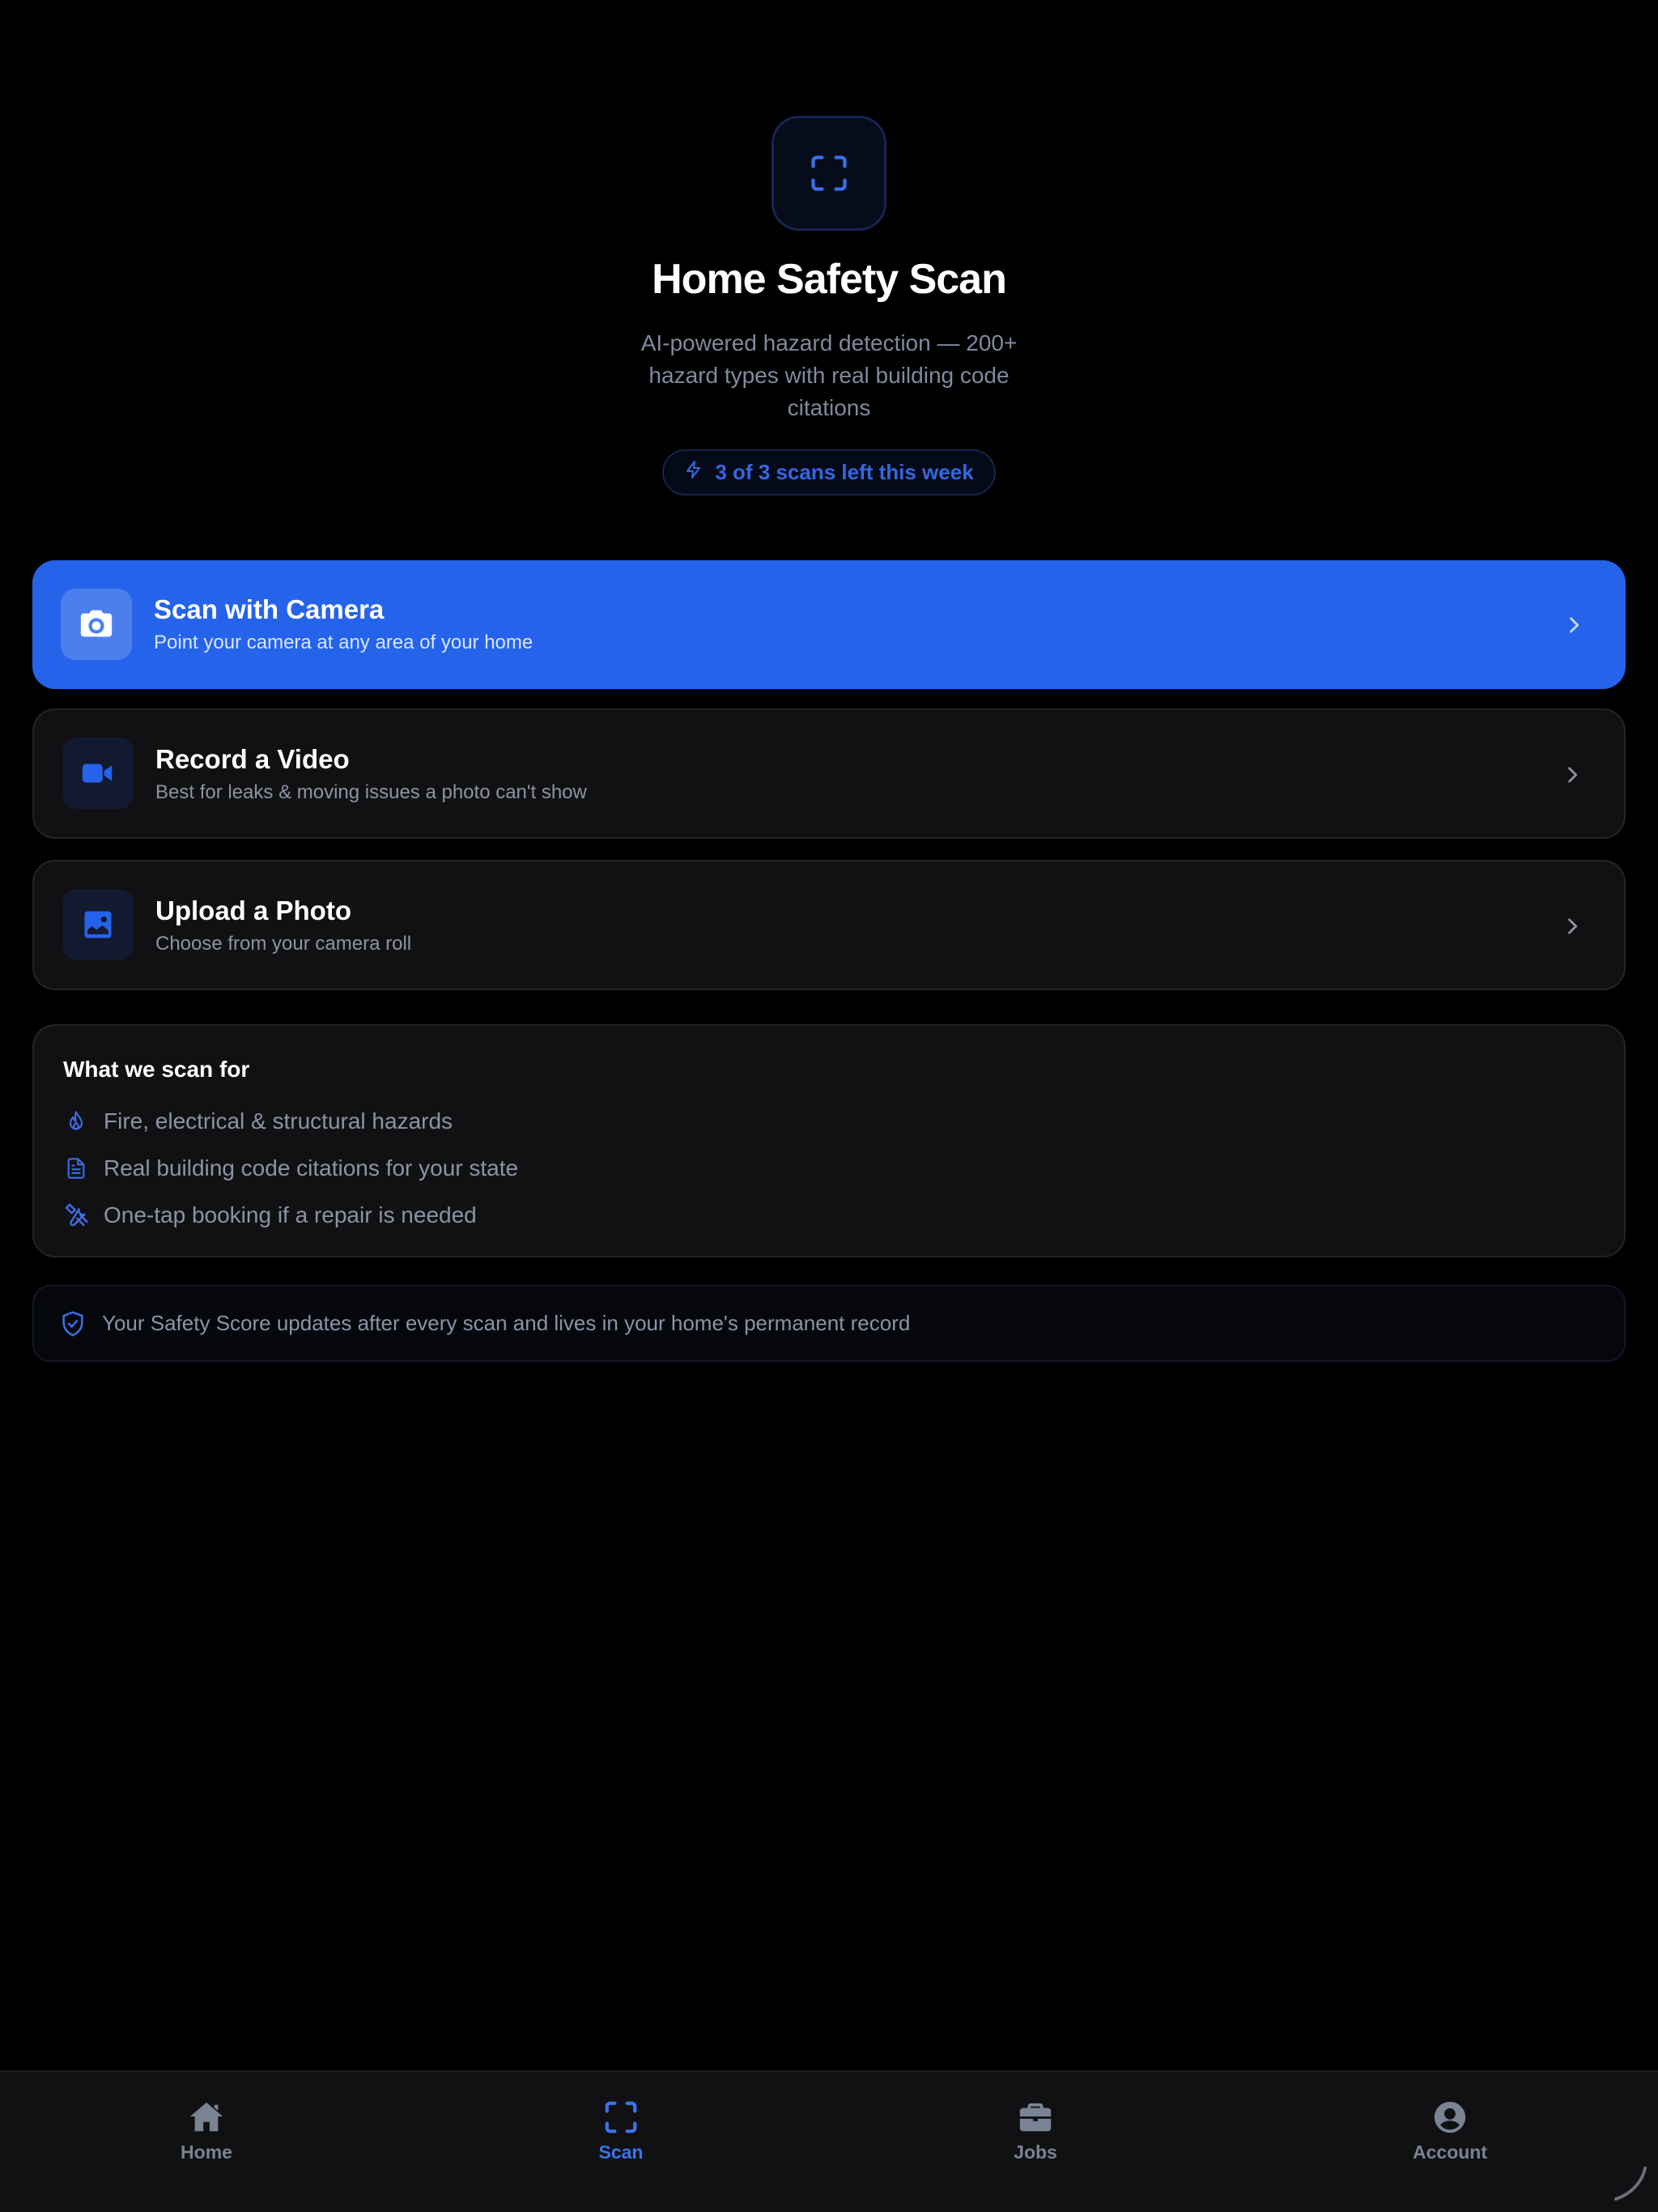 The image size is (1658, 2212). Describe the element at coordinates (206, 2117) in the screenshot. I see `home-icon` at that location.